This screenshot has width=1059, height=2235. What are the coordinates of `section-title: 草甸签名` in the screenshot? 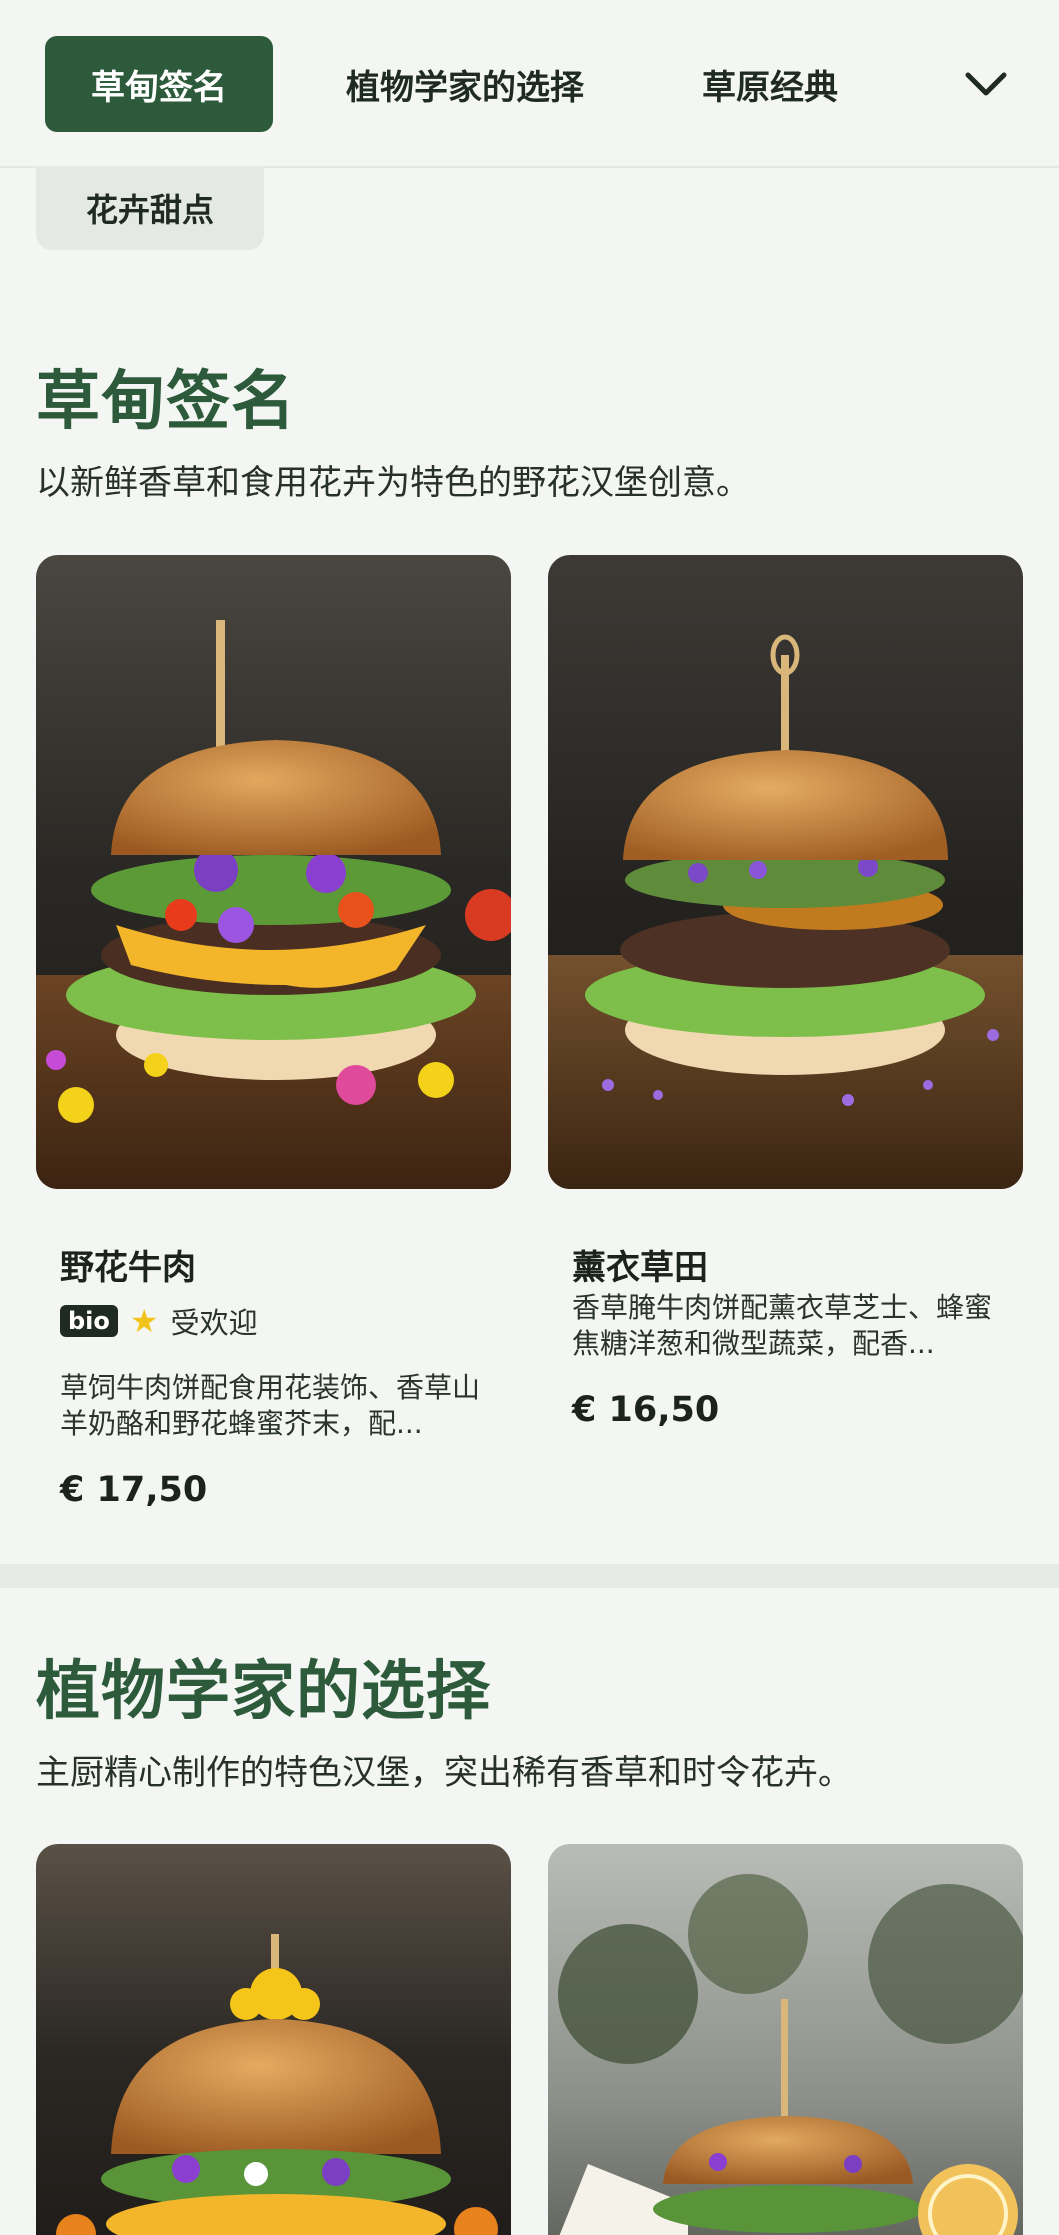 It's located at (166, 402).